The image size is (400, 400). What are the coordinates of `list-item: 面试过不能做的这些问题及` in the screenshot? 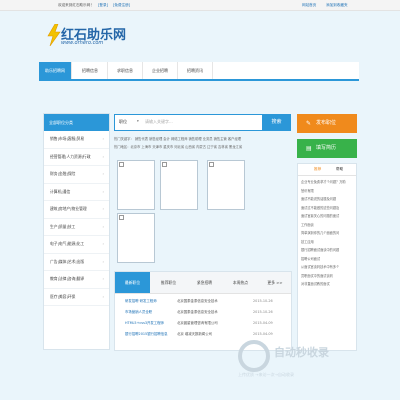 It's located at (328, 208).